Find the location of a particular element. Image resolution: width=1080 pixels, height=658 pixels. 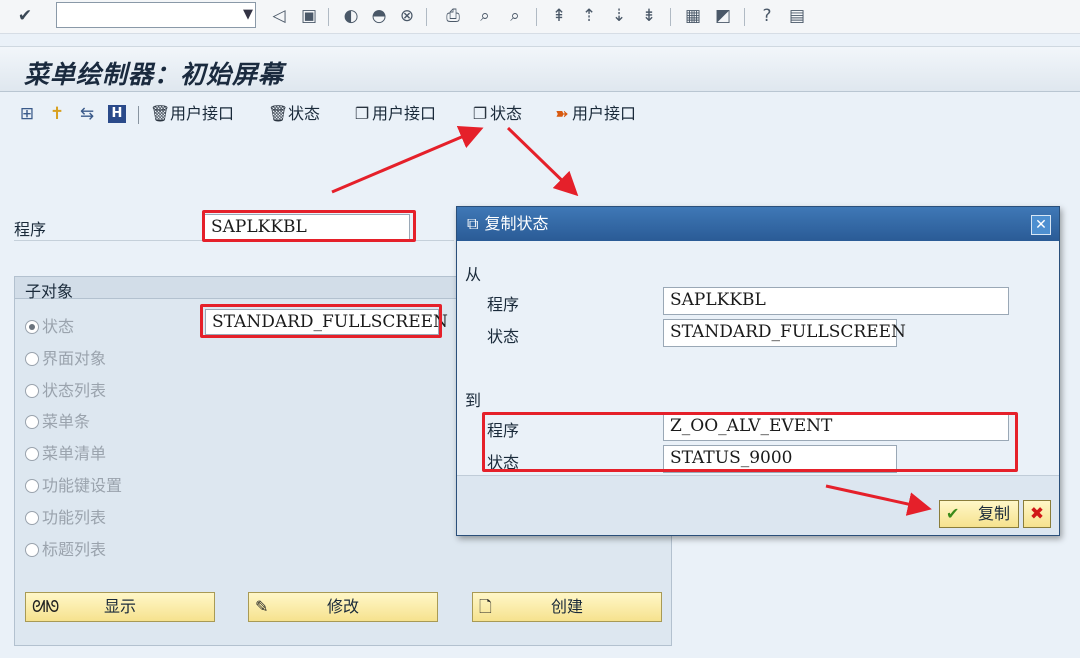

copy-status-button: ❐ 状态 is located at coordinates (496, 114).